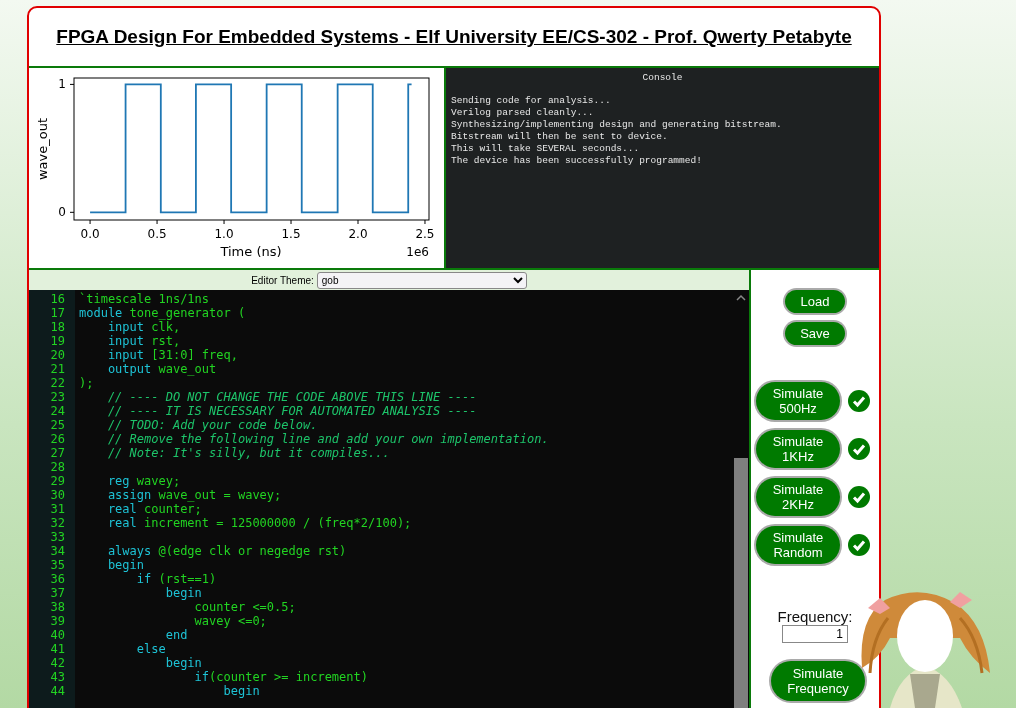 The image size is (1016, 708). What do you see at coordinates (57, 369) in the screenshot?
I see `line-number: 21` at bounding box center [57, 369].